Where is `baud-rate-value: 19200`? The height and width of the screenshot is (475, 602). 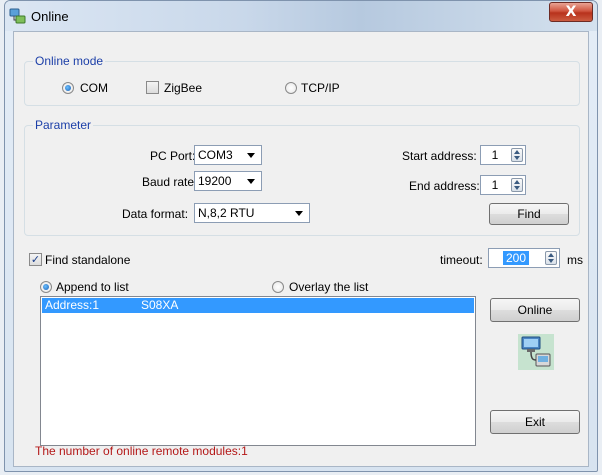
baud-rate-value: 19200 is located at coordinates (215, 181).